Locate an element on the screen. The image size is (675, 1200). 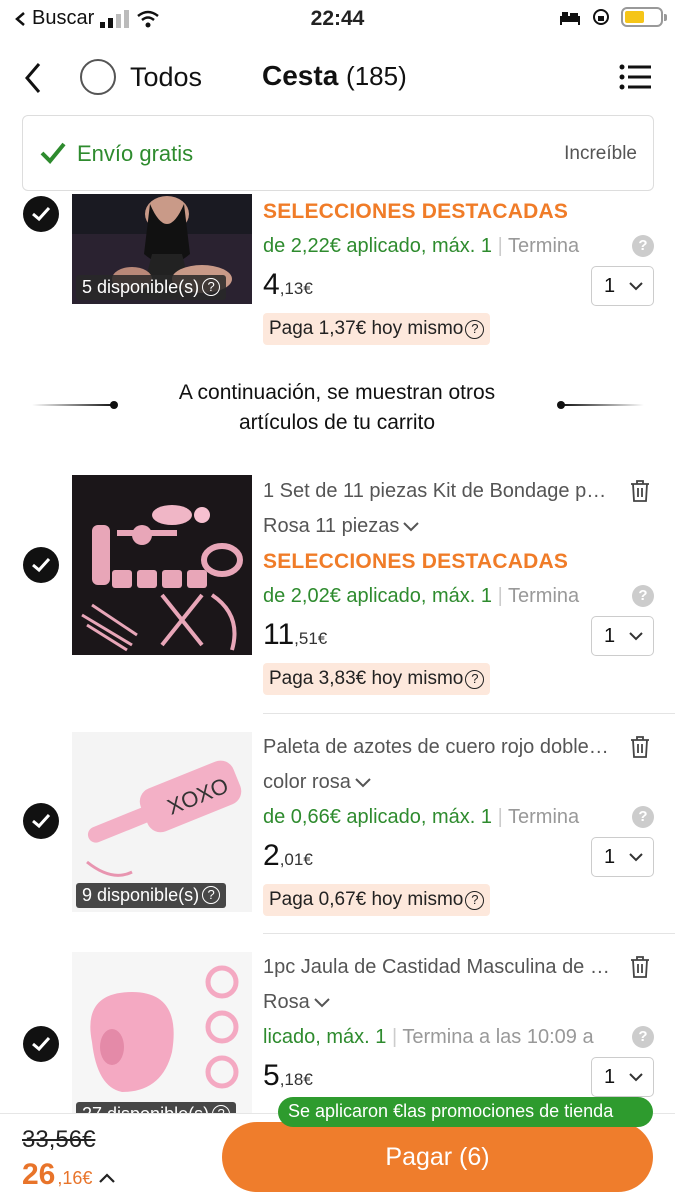
discount-line: licado, máx. 1 | Termina a las 10:09 a is located at coordinates (428, 1037).